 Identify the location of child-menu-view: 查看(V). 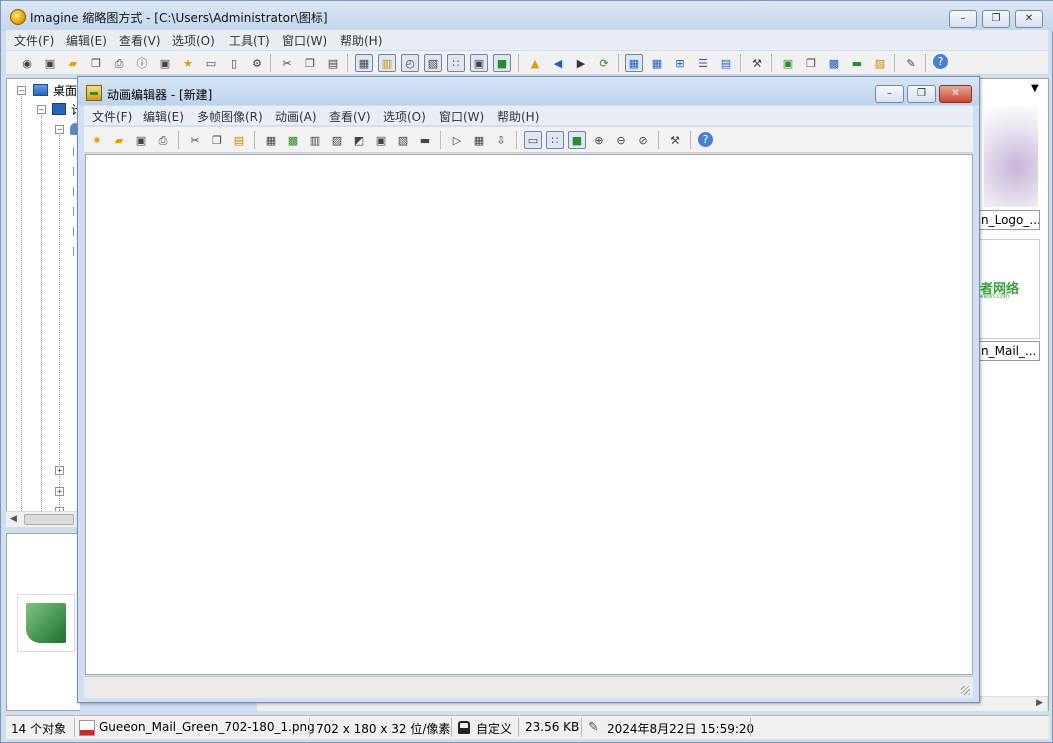
(350, 116).